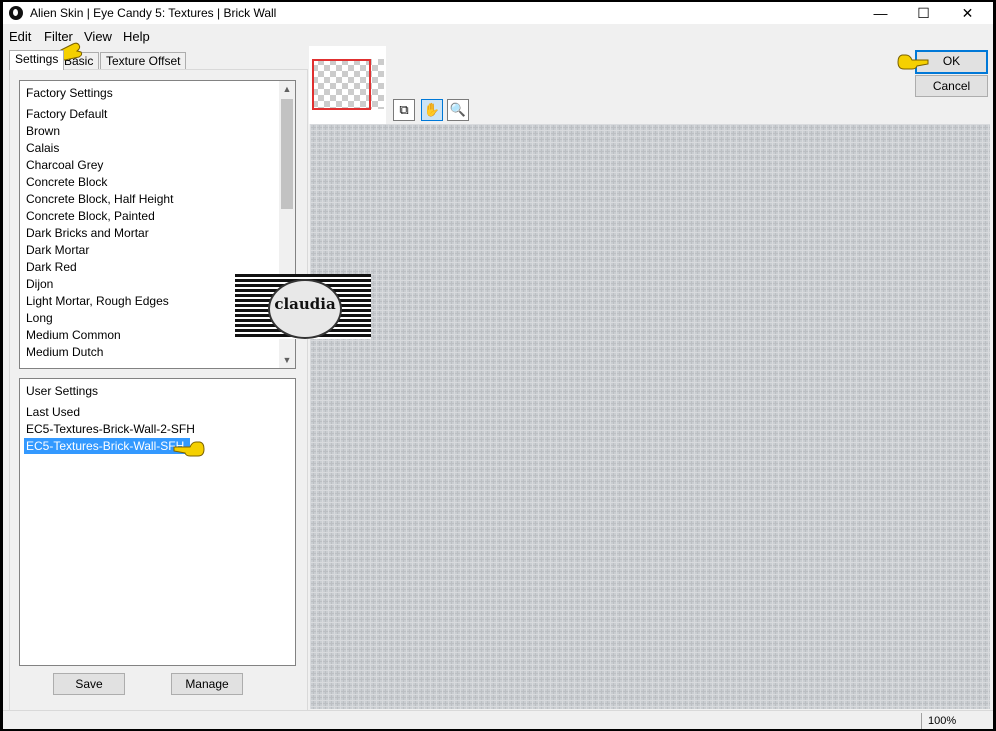 This screenshot has height=731, width=996. I want to click on manage-button: Manage, so click(207, 684).